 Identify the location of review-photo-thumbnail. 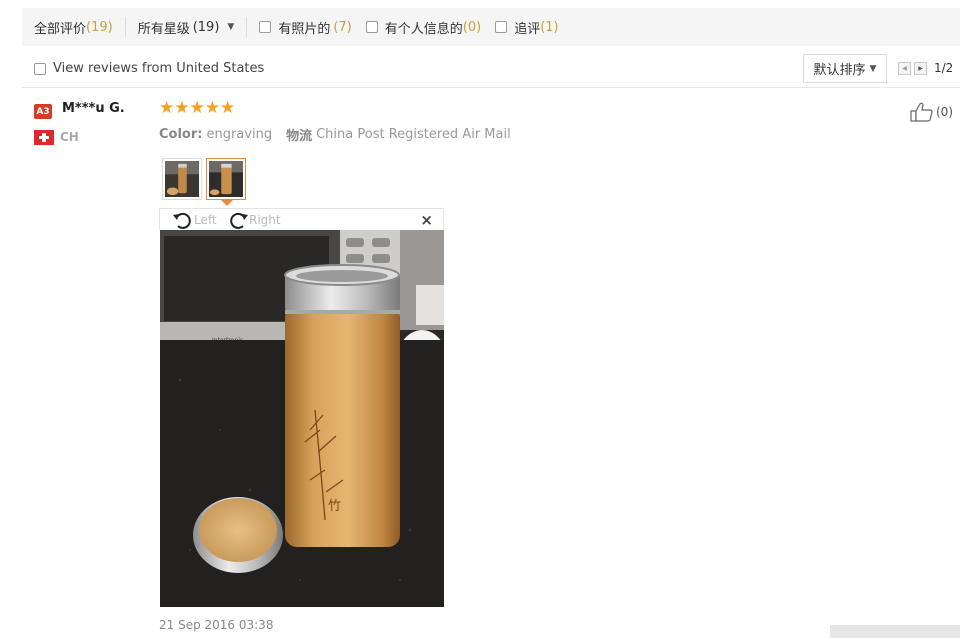
(182, 179).